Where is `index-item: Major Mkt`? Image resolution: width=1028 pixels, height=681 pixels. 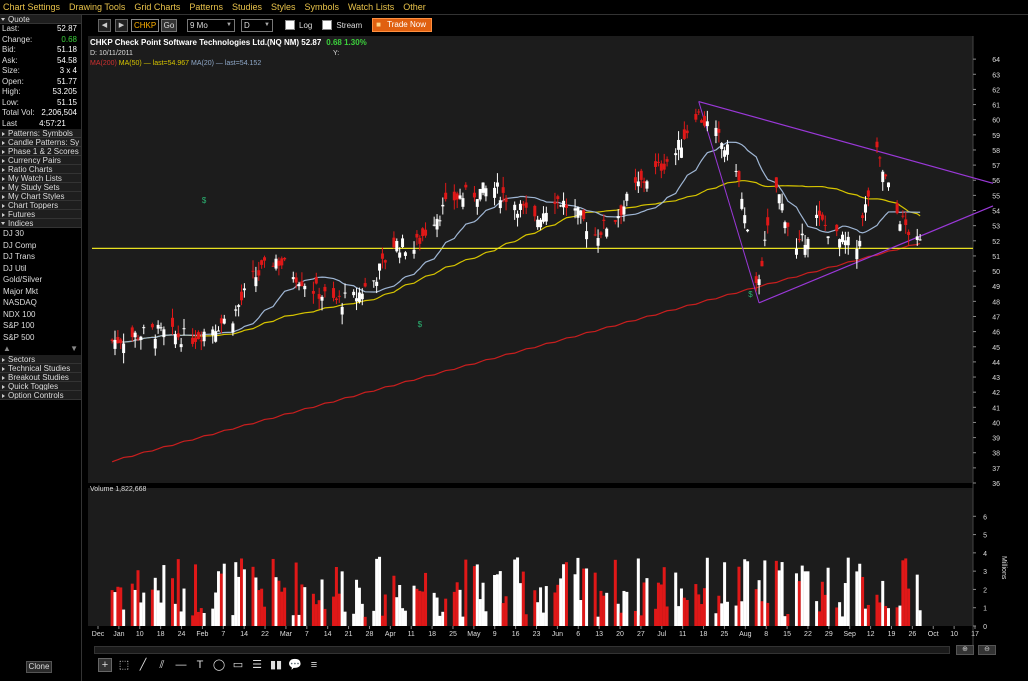
index-item: Major Mkt is located at coordinates (40, 292).